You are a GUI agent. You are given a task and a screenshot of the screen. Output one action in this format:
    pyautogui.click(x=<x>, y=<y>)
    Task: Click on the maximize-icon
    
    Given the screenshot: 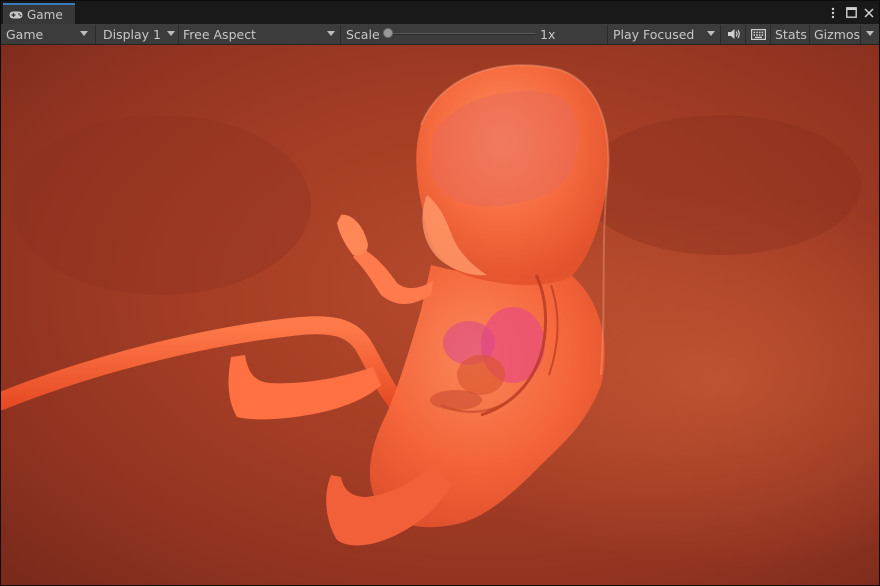 What is the action you would take?
    pyautogui.click(x=851, y=13)
    